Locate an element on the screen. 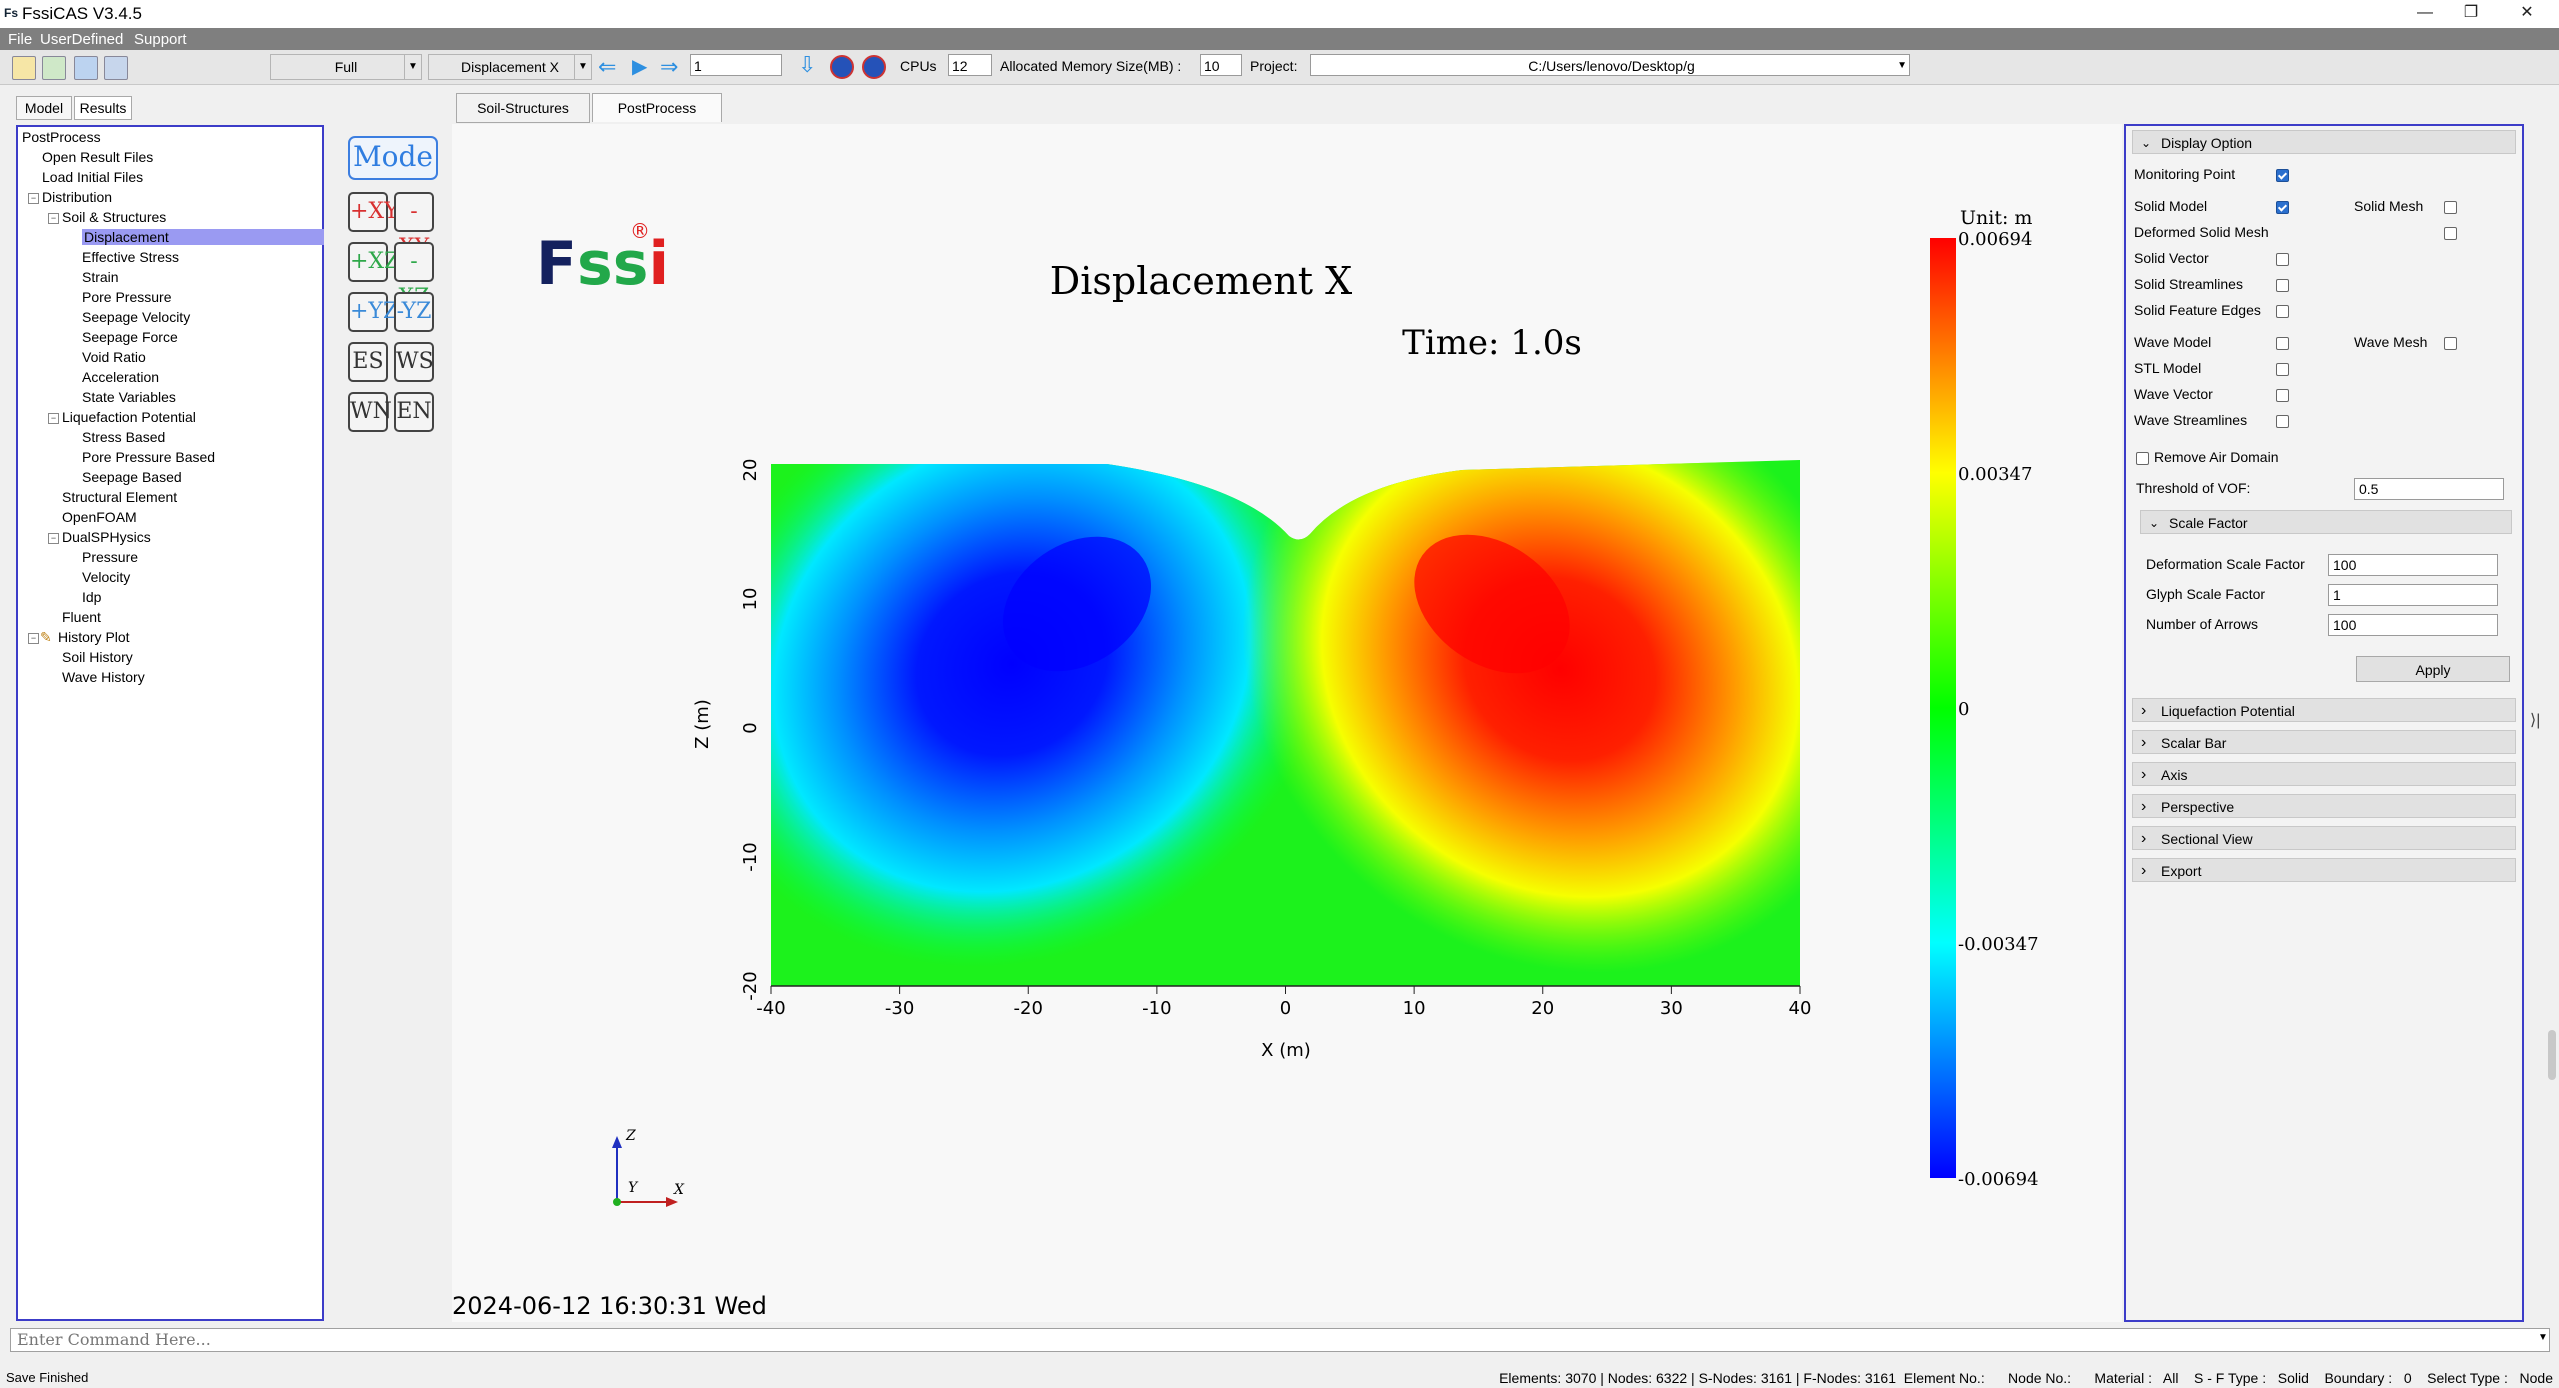 The height and width of the screenshot is (1388, 2559). tree-item: Pore Pressure Based is located at coordinates (148, 457).